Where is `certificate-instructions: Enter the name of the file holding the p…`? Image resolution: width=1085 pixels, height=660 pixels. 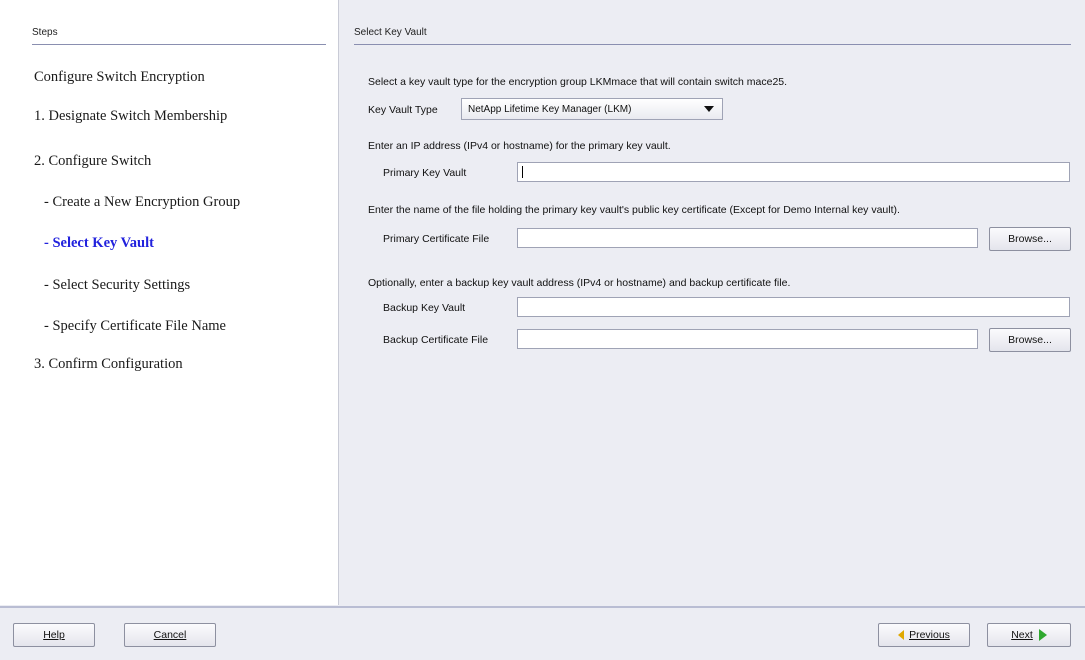
certificate-instructions: Enter the name of the file holding the p… is located at coordinates (634, 210).